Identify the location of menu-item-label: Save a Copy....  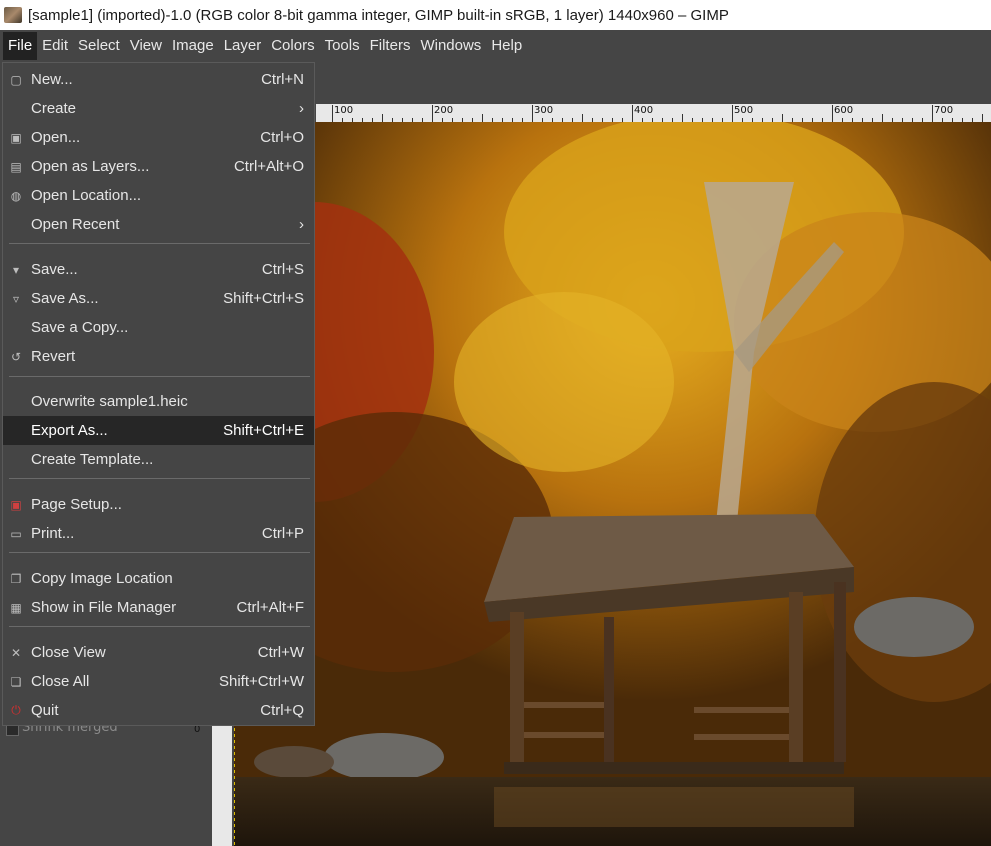
(80, 327).